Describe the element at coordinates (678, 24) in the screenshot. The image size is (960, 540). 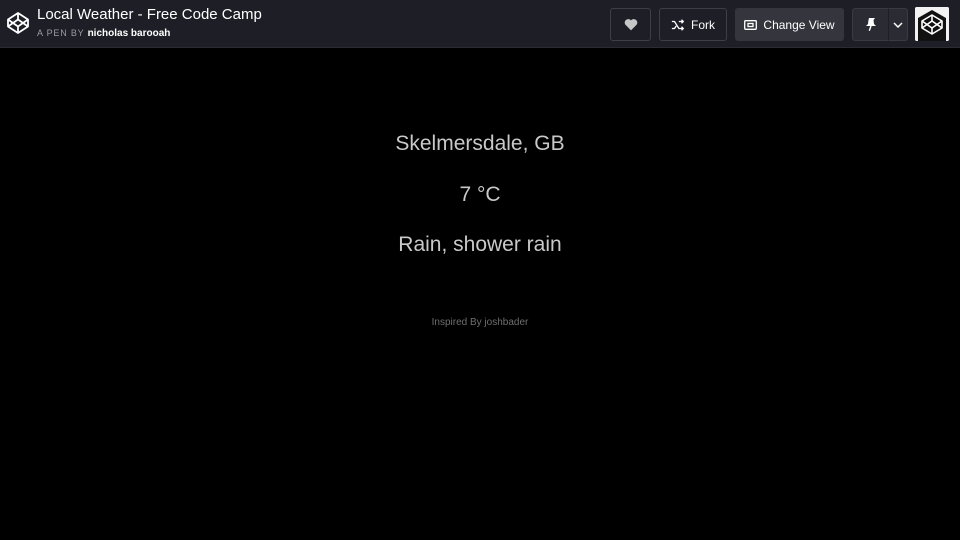
I see `fork-icon` at that location.